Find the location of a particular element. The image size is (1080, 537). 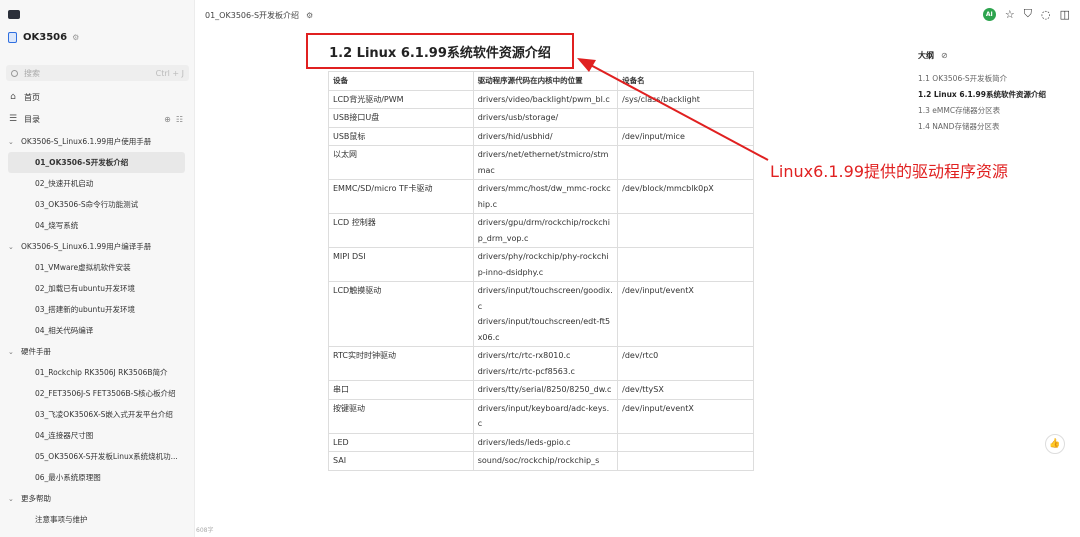

tree-item: 01_OK3506-S开发板介绍 is located at coordinates (96, 162).